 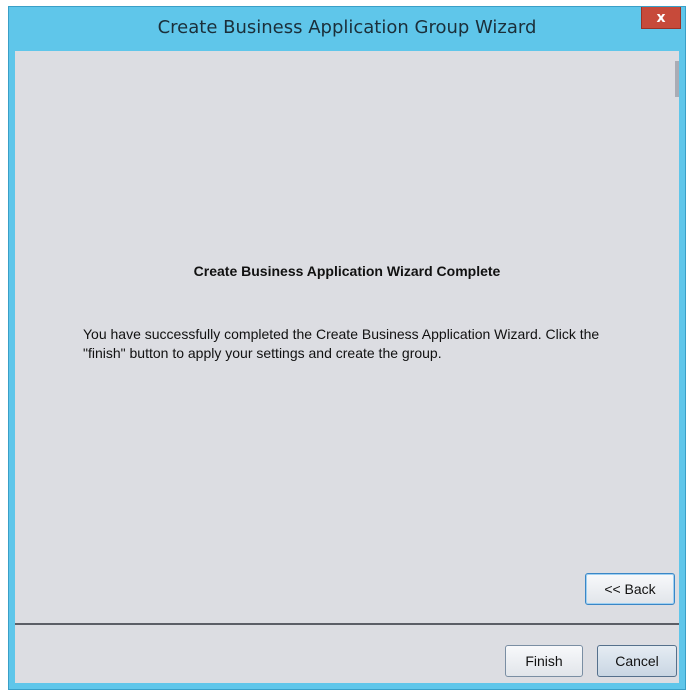 I want to click on close-icon: x, so click(x=661, y=17).